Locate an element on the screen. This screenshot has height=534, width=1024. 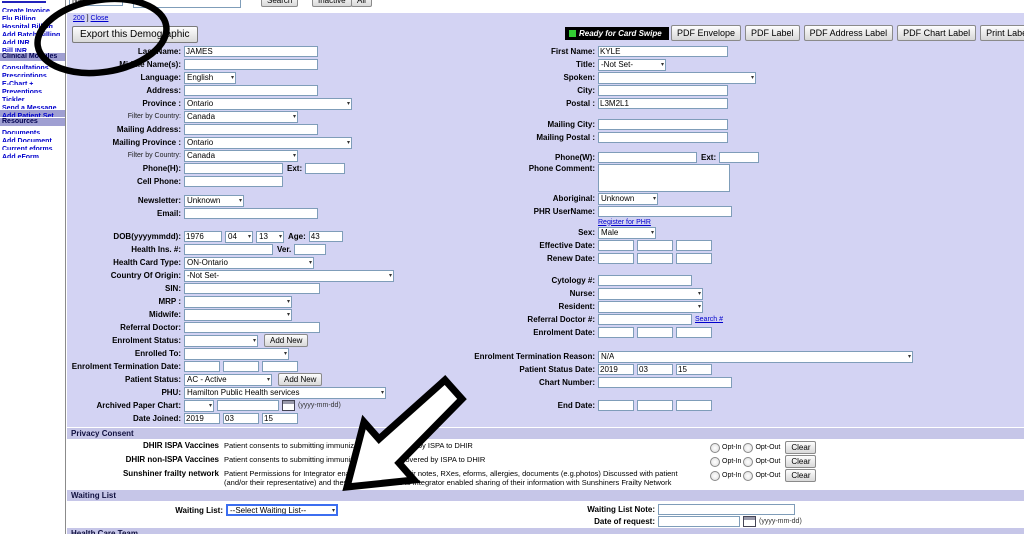
date-of-request-input is located at coordinates (699, 521).